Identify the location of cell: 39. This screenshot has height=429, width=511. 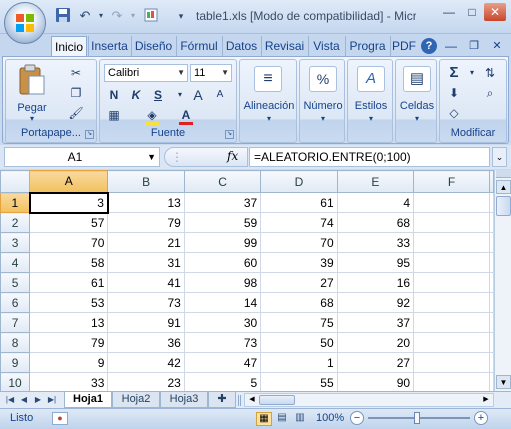
(299, 262).